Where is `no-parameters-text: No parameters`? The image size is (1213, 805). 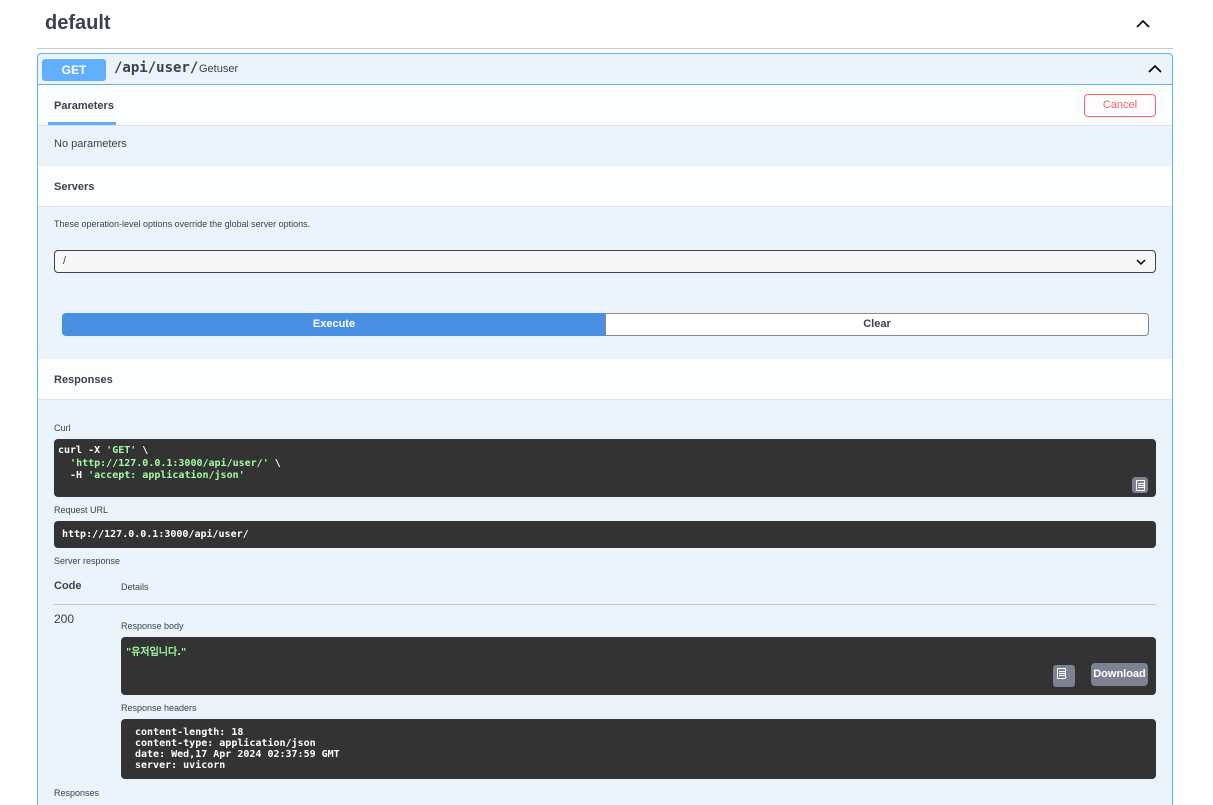 no-parameters-text: No parameters is located at coordinates (90, 144).